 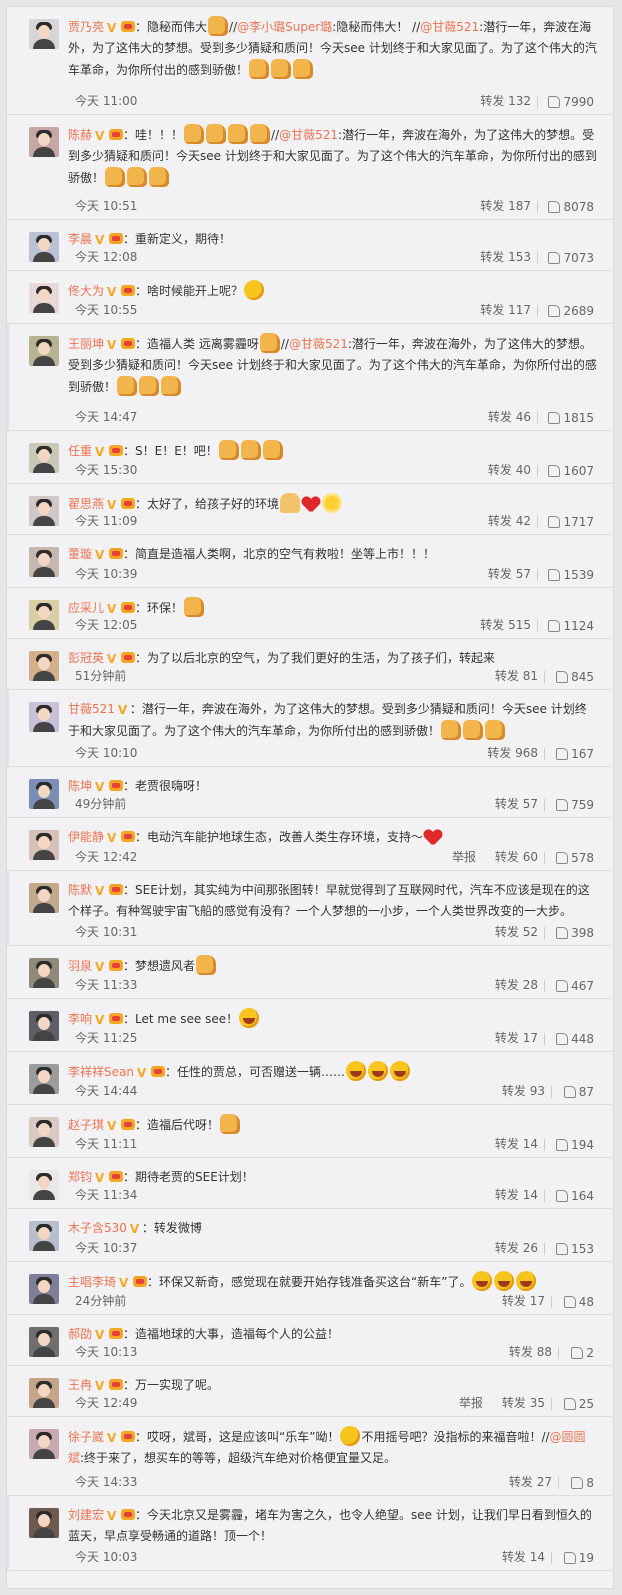 What do you see at coordinates (86, 344) in the screenshot?
I see `username-link: 王丽坤` at bounding box center [86, 344].